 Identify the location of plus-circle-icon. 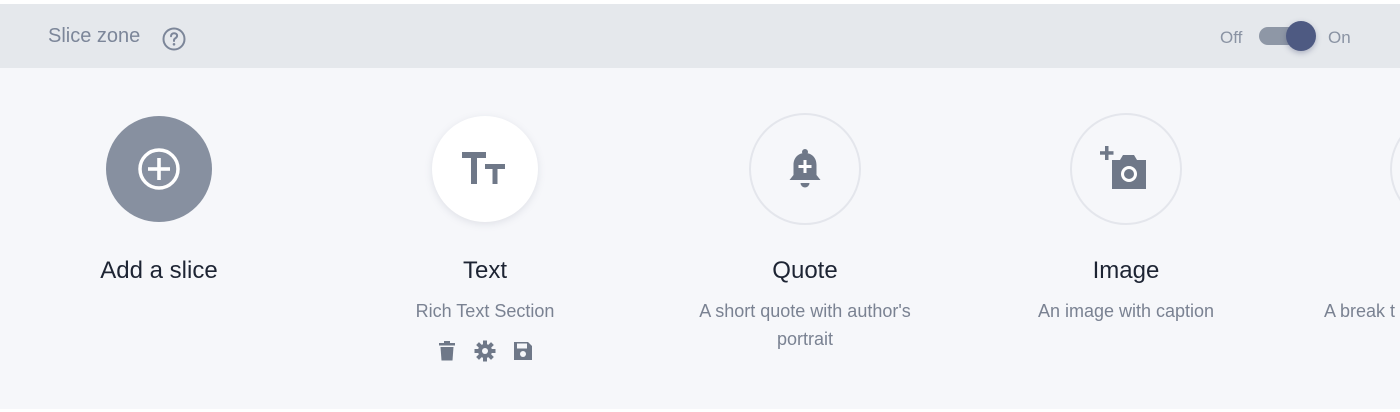
(159, 169).